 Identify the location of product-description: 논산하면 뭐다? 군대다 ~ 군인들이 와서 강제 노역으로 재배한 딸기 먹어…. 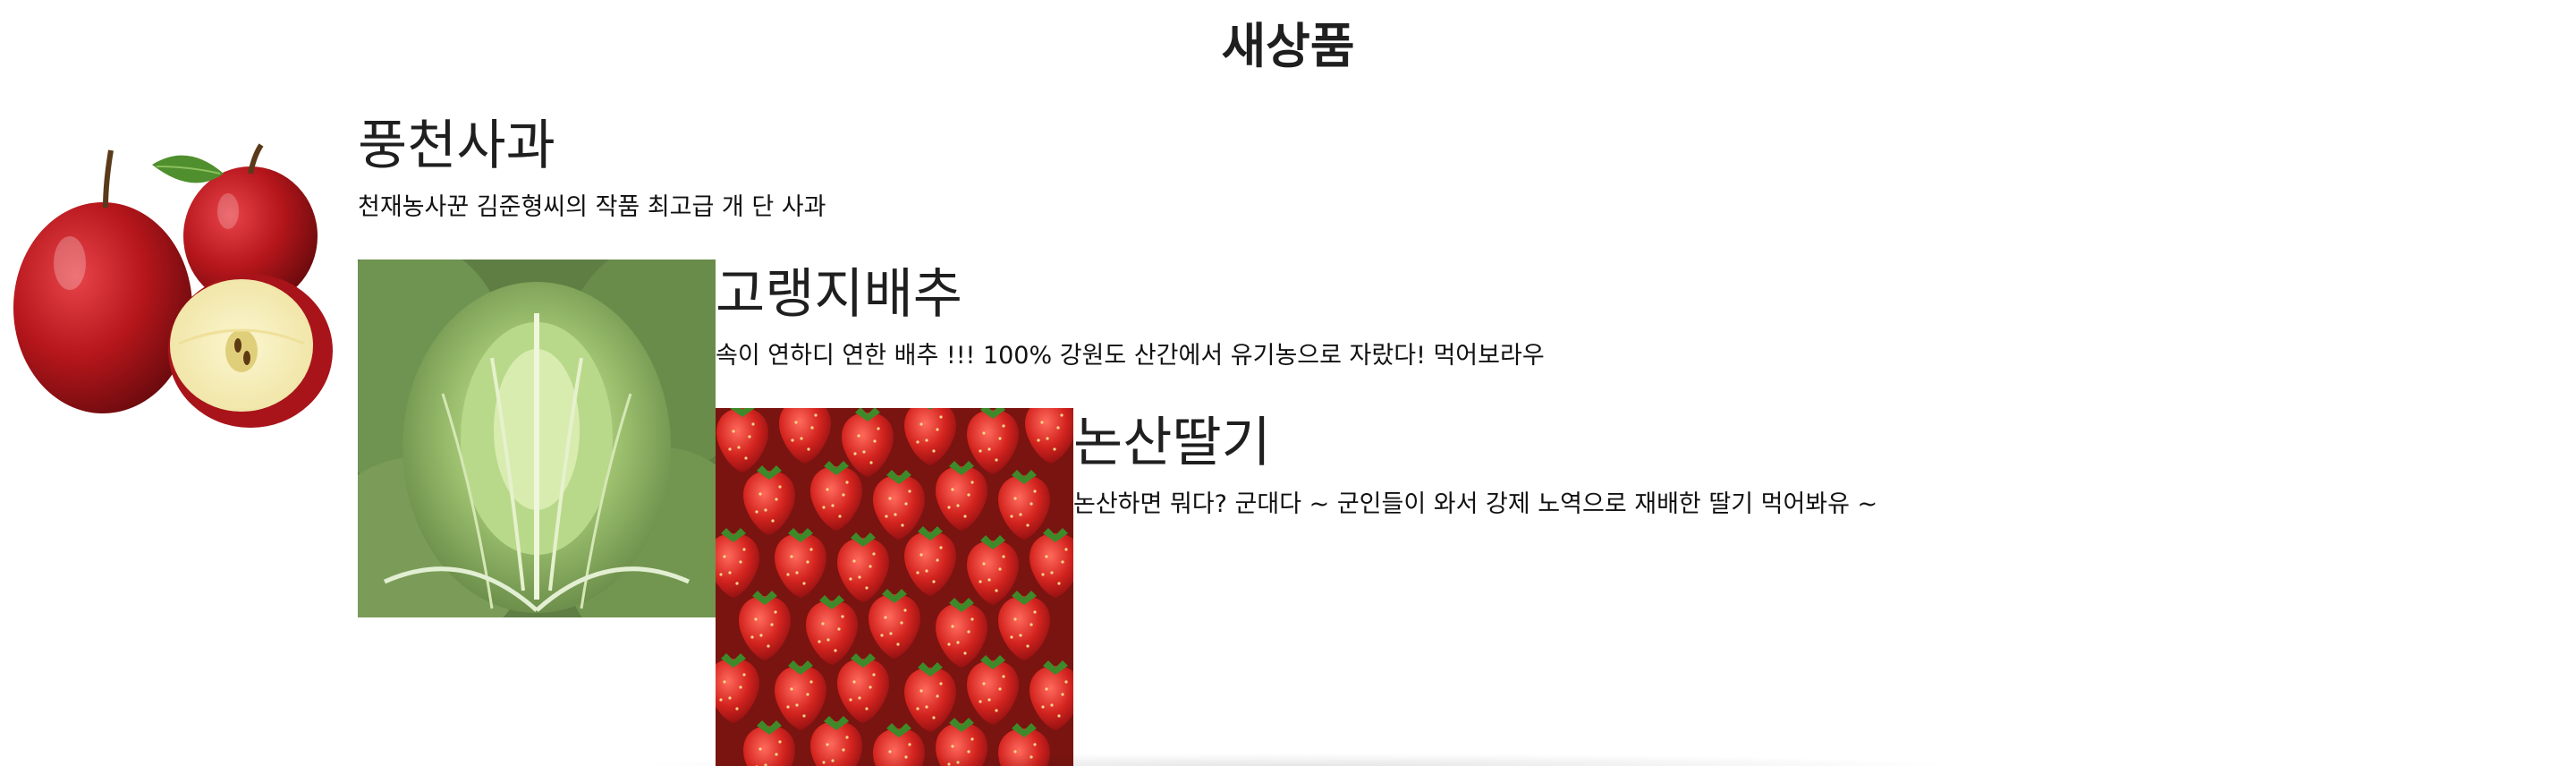
(1475, 504).